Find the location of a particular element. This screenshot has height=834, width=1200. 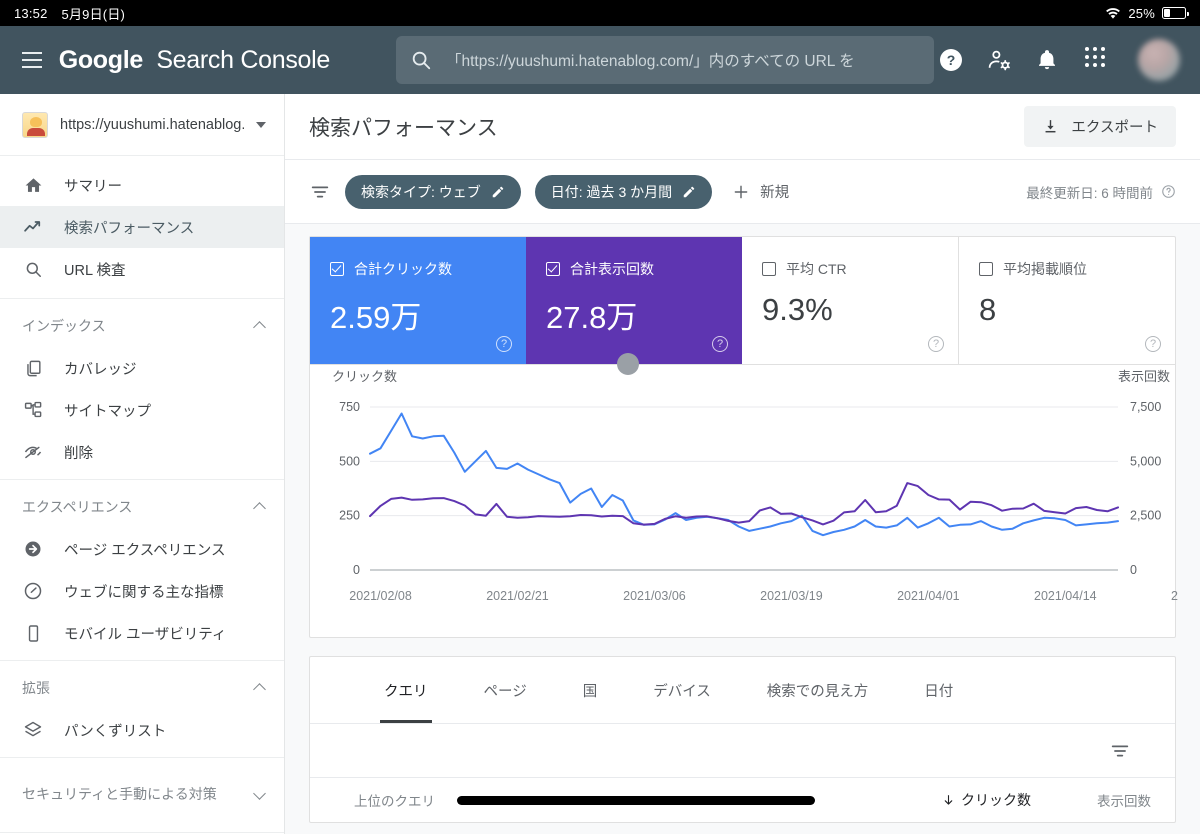

column-header-query: 上位のクエリ is located at coordinates (394, 800).